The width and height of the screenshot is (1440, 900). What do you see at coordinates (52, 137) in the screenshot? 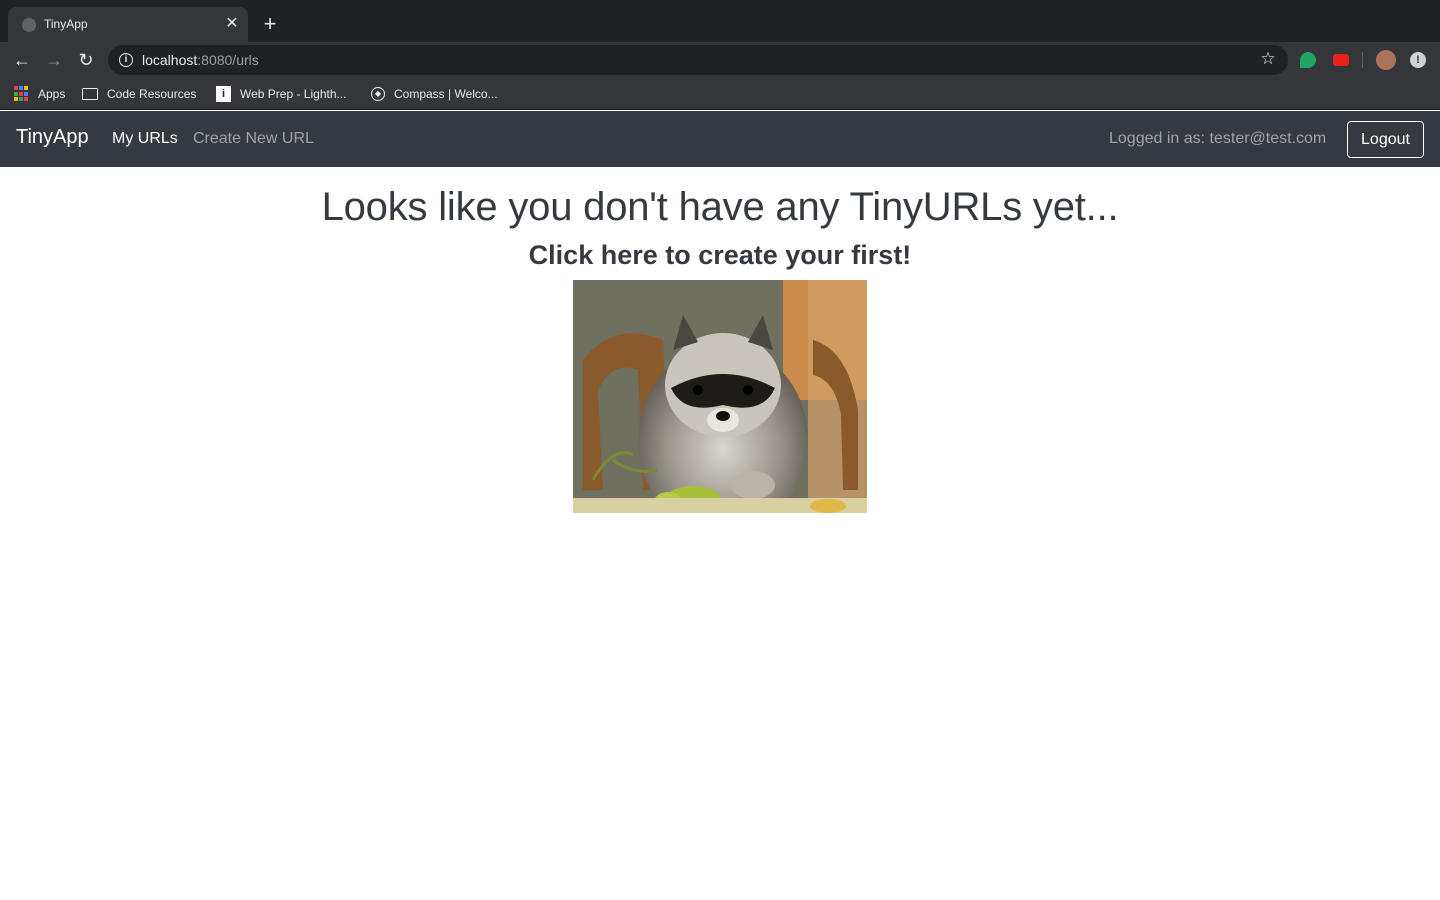
I see `brand-link: TinyApp` at bounding box center [52, 137].